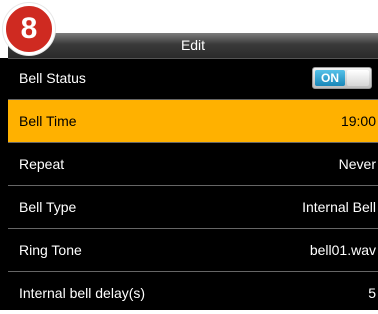 Image resolution: width=378 pixels, height=314 pixels. Describe the element at coordinates (372, 293) in the screenshot. I see `row-value: 5` at that location.